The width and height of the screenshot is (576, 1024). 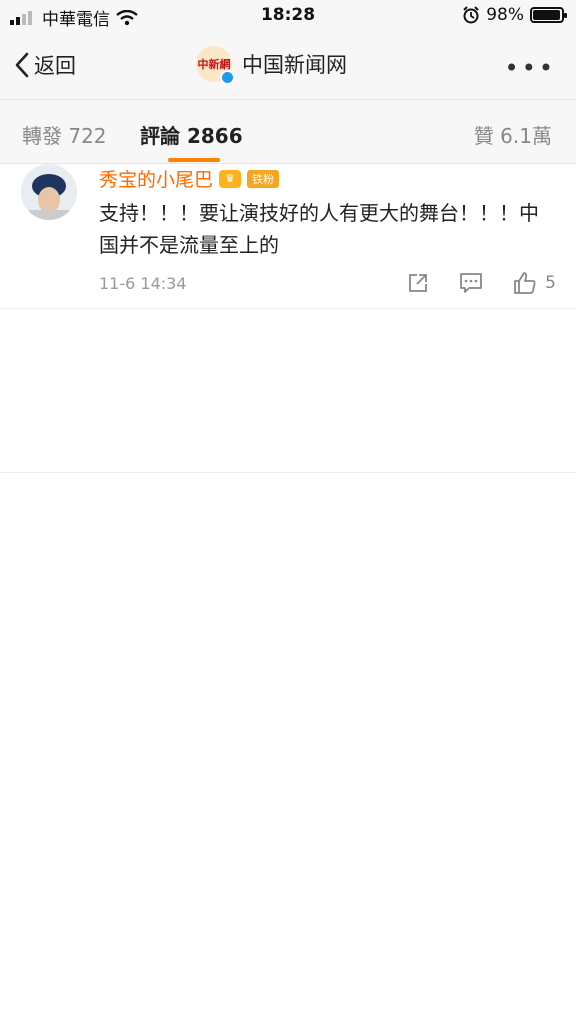 What do you see at coordinates (55, 66) in the screenshot?
I see `back-label: 返回` at bounding box center [55, 66].